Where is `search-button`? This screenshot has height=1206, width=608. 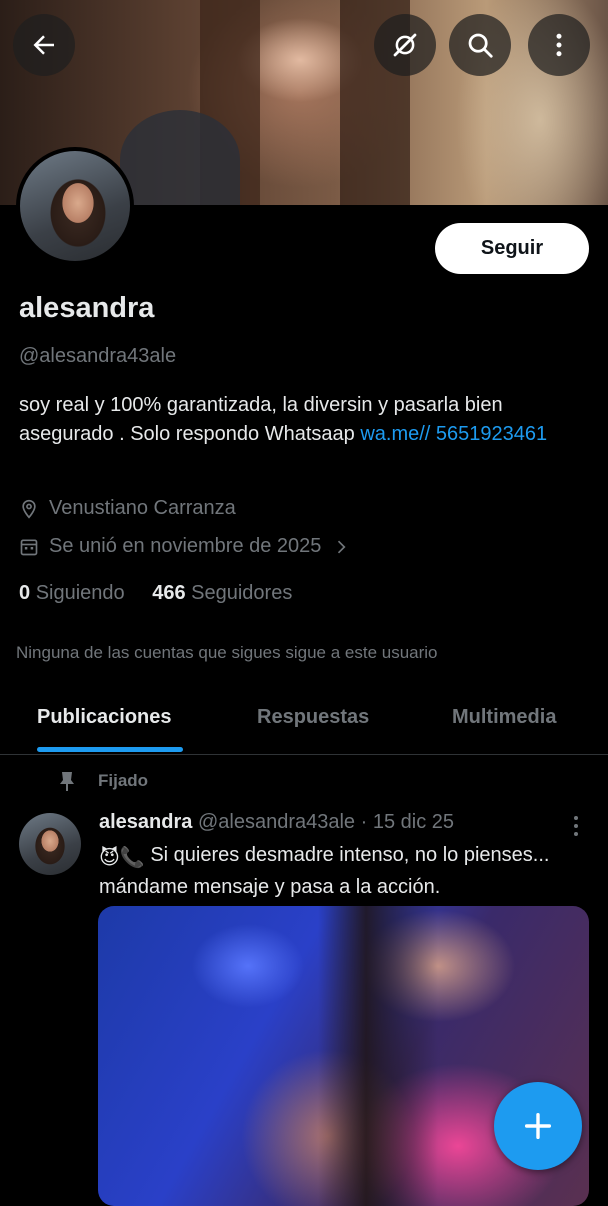
search-button is located at coordinates (480, 45).